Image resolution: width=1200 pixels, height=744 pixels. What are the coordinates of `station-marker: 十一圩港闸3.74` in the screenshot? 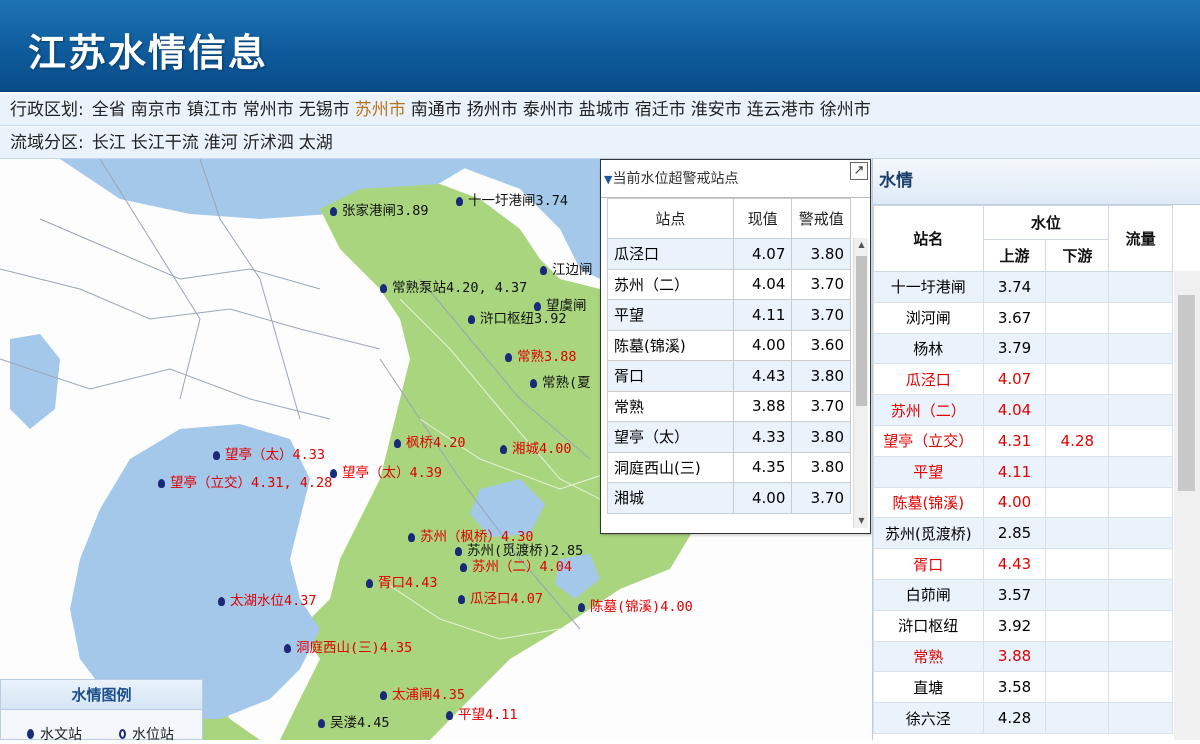 It's located at (512, 201).